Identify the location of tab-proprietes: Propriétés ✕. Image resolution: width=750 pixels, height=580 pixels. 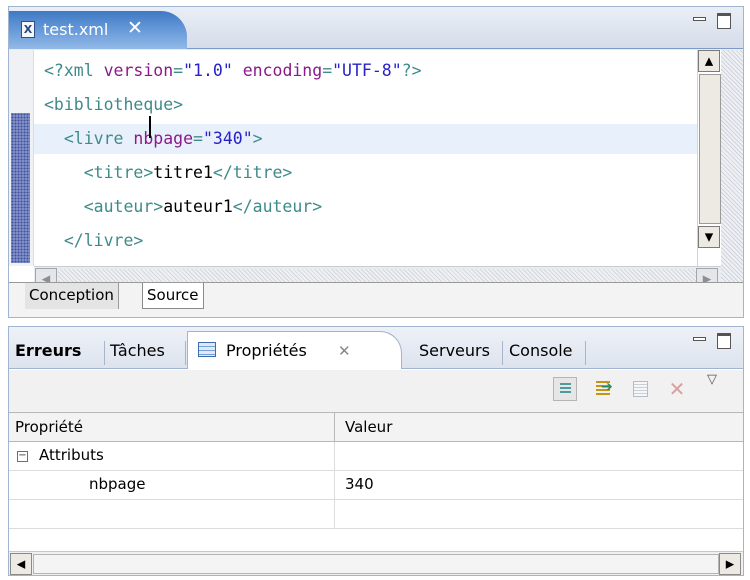
(294, 350).